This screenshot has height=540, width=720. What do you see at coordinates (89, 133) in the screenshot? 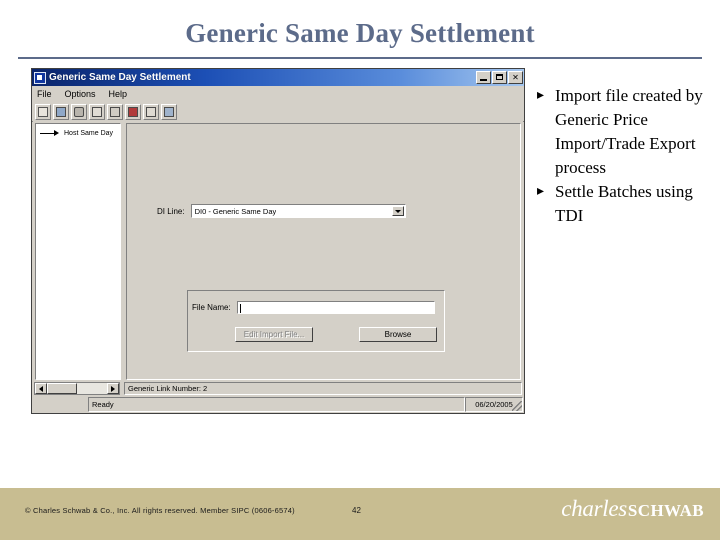
I see `tree-item-label: Host Same Day` at bounding box center [89, 133].